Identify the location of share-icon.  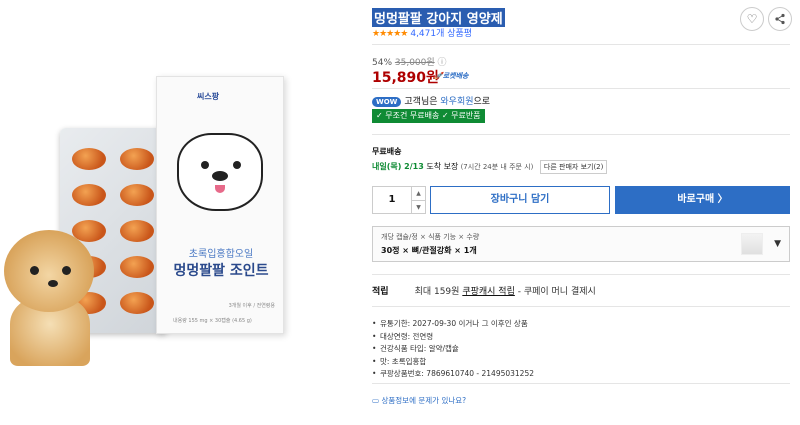
(780, 19).